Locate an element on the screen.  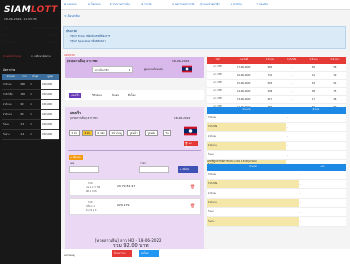
info-role: Role Member is located at coordinates (31, 35).